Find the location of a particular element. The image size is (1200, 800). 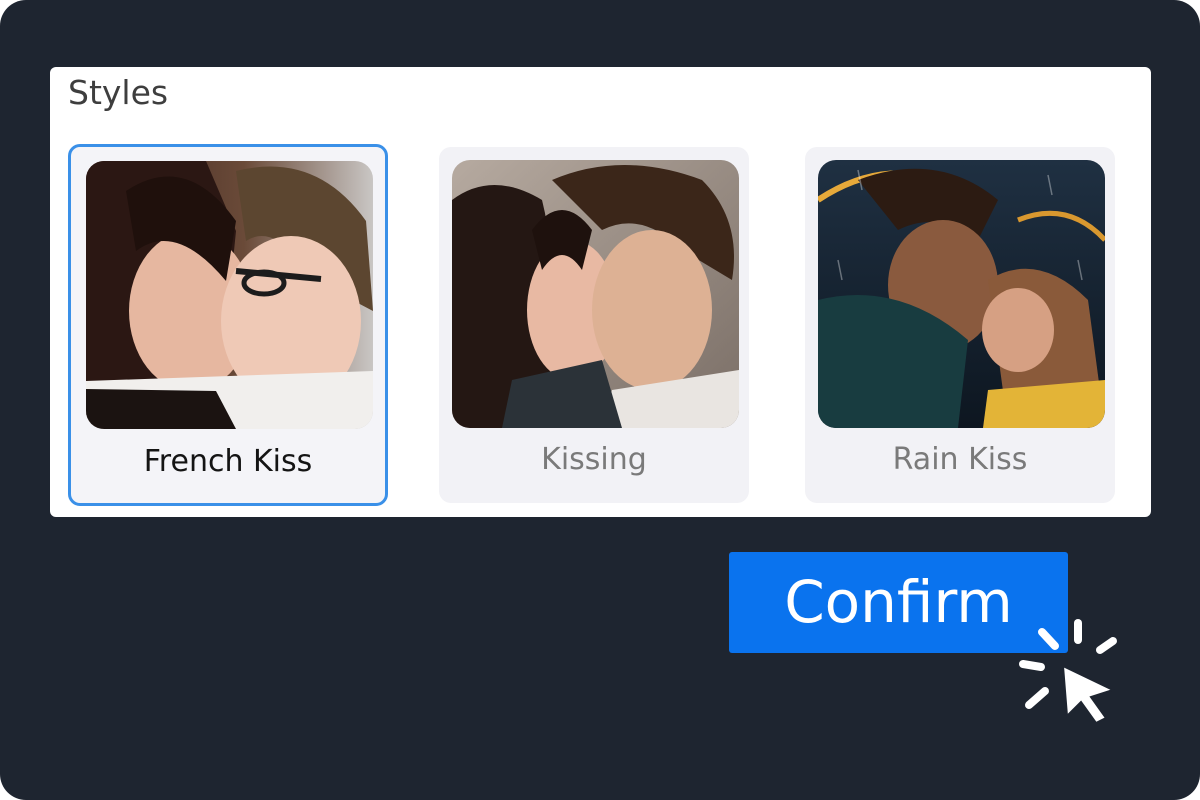

style-card-kissing: Kissing is located at coordinates (594, 325).